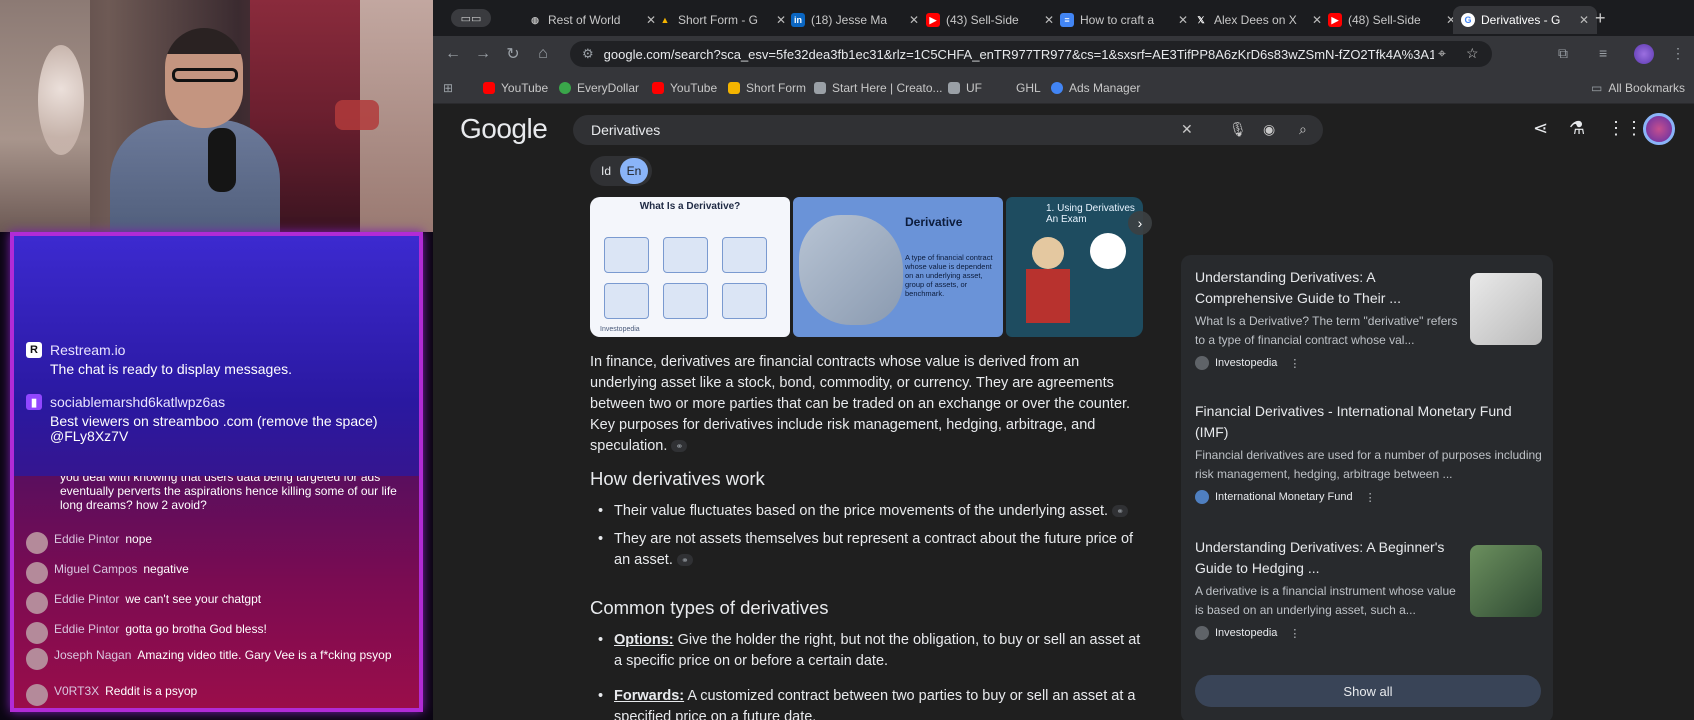  What do you see at coordinates (990, 20) in the screenshot?
I see `tab-youtube-sell-side: ▶ (43) Sell-Side ✕` at bounding box center [990, 20].